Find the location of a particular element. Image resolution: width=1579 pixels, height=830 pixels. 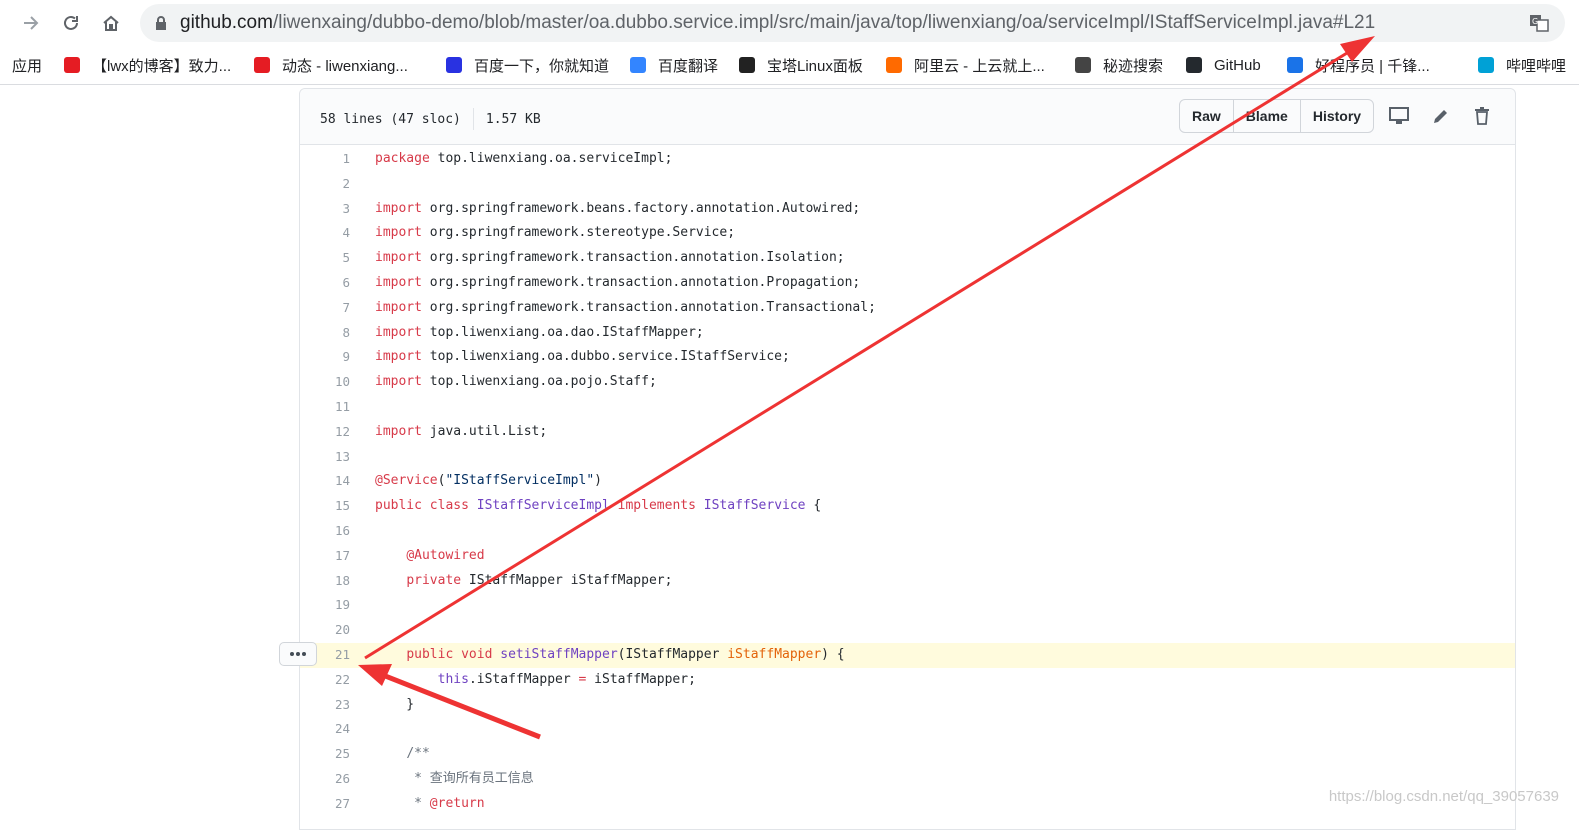

line-number: 10 is located at coordinates (325, 382).